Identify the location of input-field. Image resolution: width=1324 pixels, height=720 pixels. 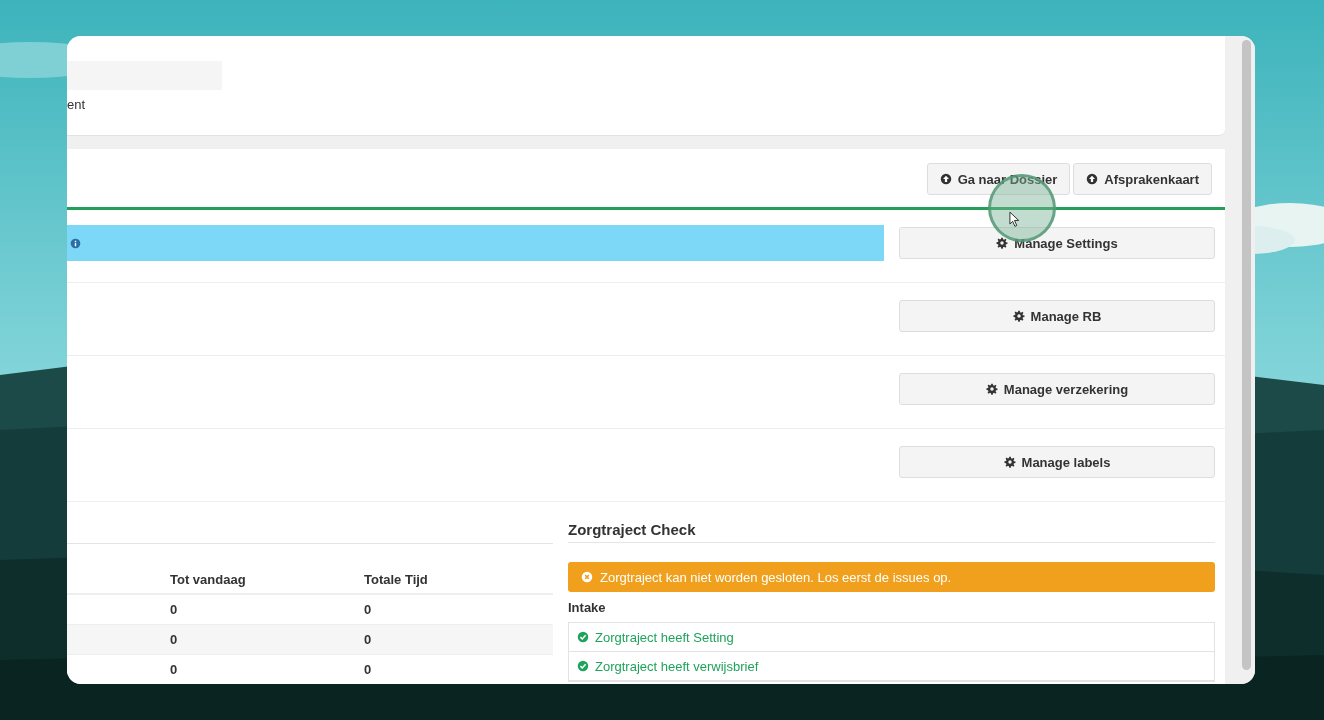
(144, 75).